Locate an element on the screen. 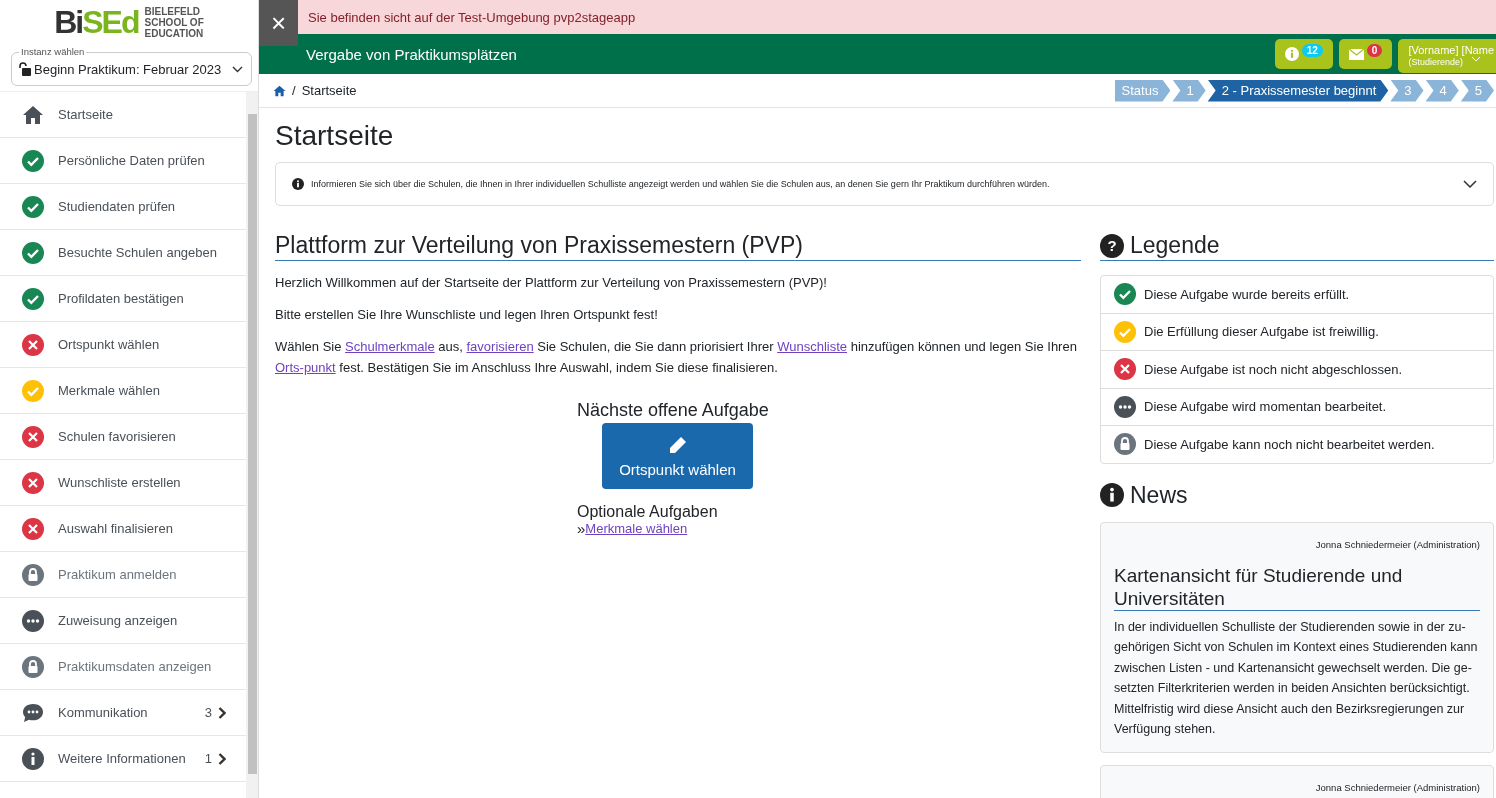 The image size is (1496, 798). news-title: Kartenansicht für Studierende und Universitäten is located at coordinates (1297, 587).